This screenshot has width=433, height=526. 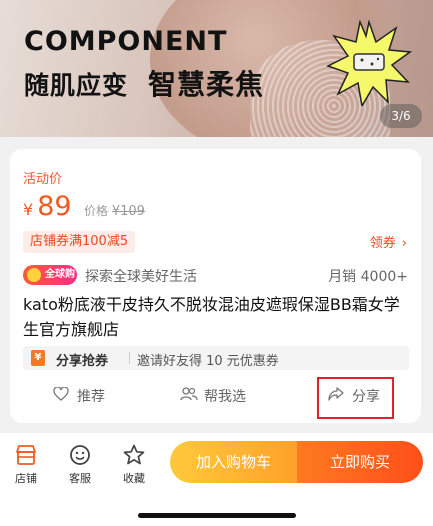 What do you see at coordinates (144, 83) in the screenshot?
I see `banner-title-cn: 随肌应变 智慧柔焦` at bounding box center [144, 83].